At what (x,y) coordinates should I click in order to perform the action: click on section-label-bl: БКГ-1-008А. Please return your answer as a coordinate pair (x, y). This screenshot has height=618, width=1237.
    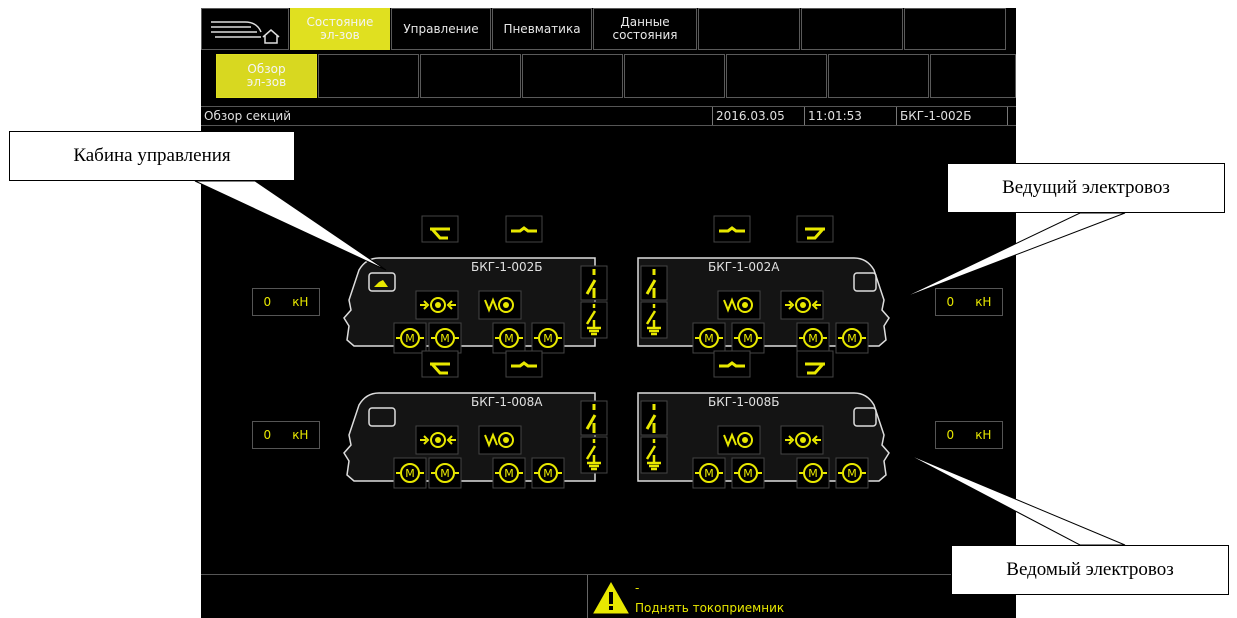
    Looking at the image, I should click on (507, 402).